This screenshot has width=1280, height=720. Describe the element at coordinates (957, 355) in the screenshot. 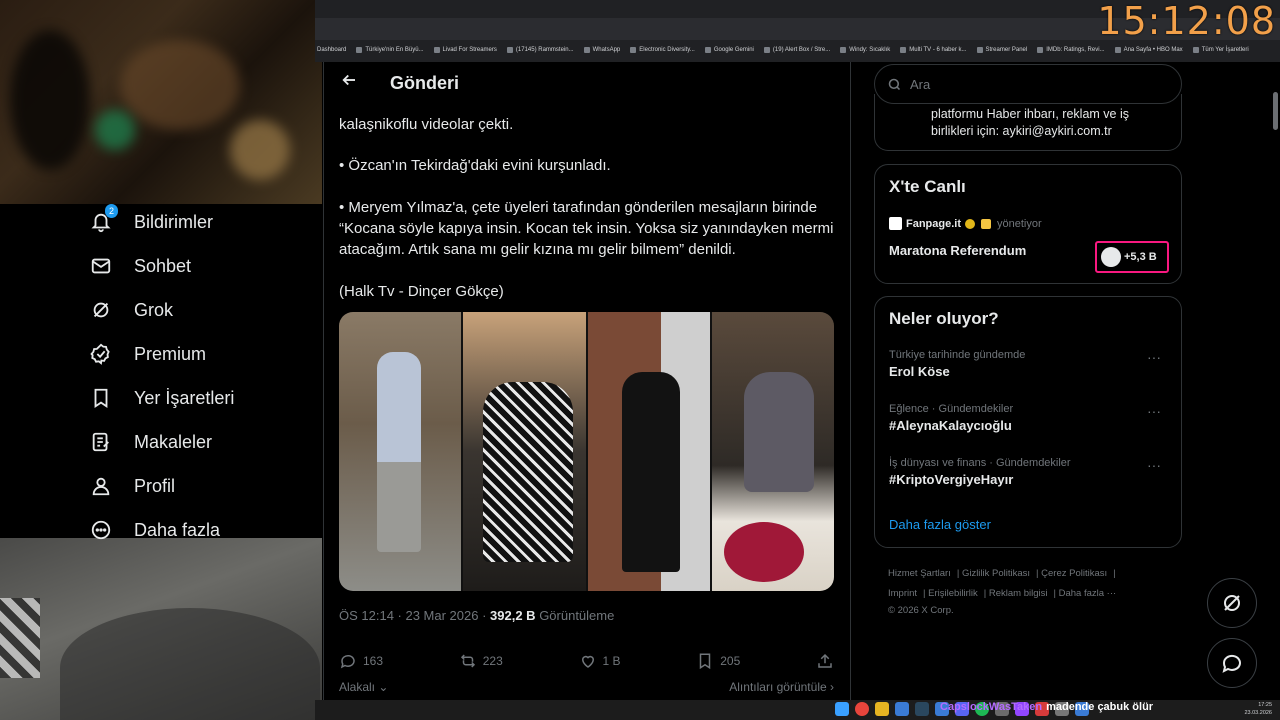

I see `trend-category: Türkiye tarihinde gündemde` at that location.